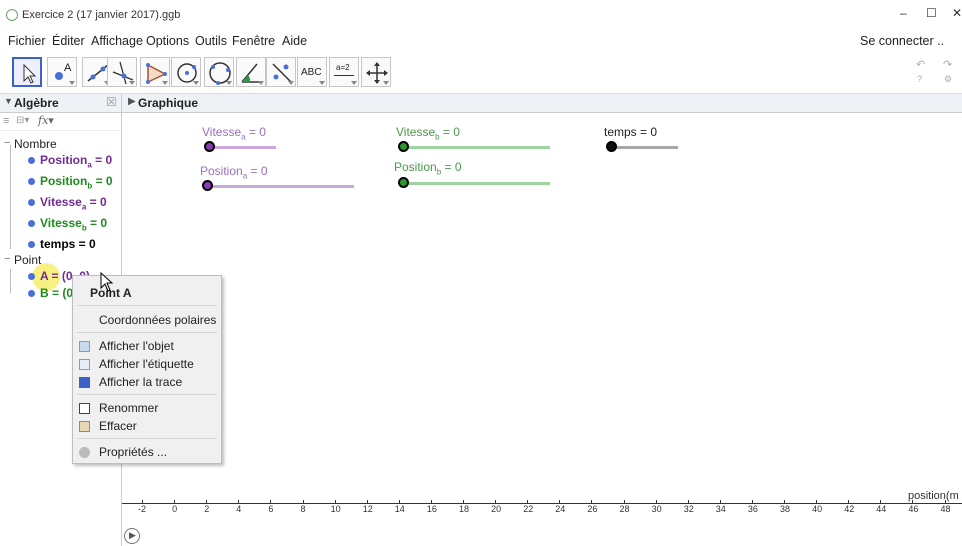 The height and width of the screenshot is (546, 962). What do you see at coordinates (464, 509) in the screenshot?
I see `x-tick-label: 18` at bounding box center [464, 509].